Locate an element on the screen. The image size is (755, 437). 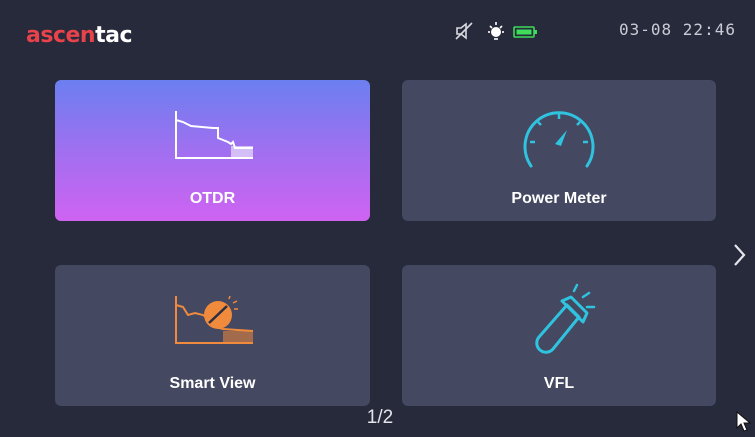
page-indicator: 1/2 is located at coordinates (380, 417).